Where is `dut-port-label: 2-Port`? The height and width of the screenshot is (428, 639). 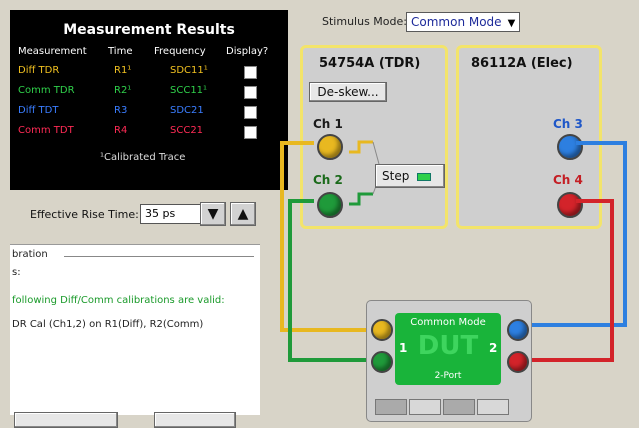 dut-port-label: 2-Port is located at coordinates (448, 376).